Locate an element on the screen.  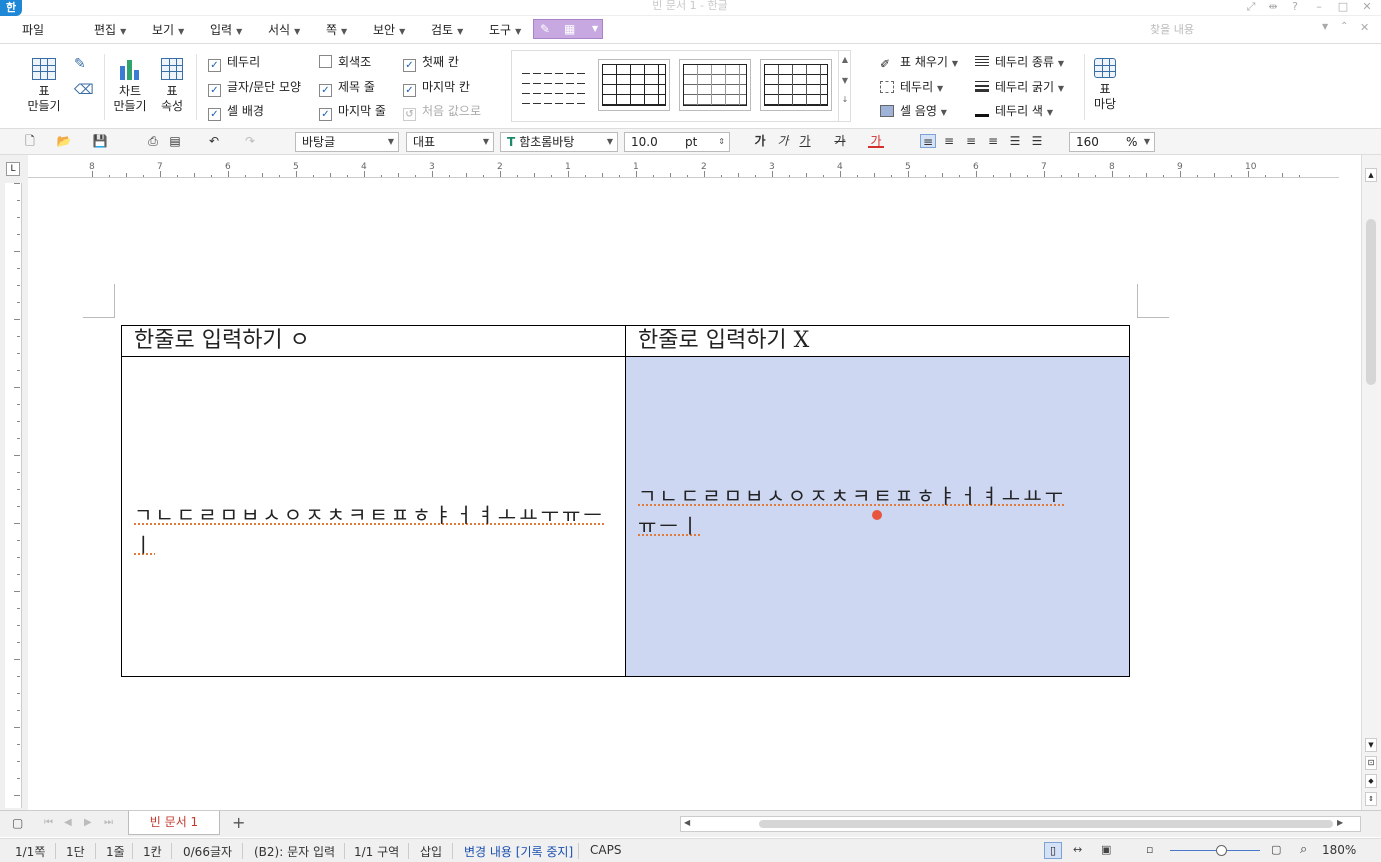
border-button: 테두리 ▼ is located at coordinates (911, 88).